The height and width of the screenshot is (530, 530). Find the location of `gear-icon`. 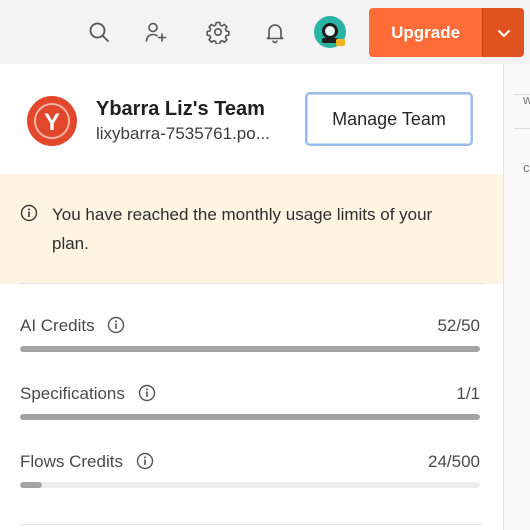

gear-icon is located at coordinates (218, 32).